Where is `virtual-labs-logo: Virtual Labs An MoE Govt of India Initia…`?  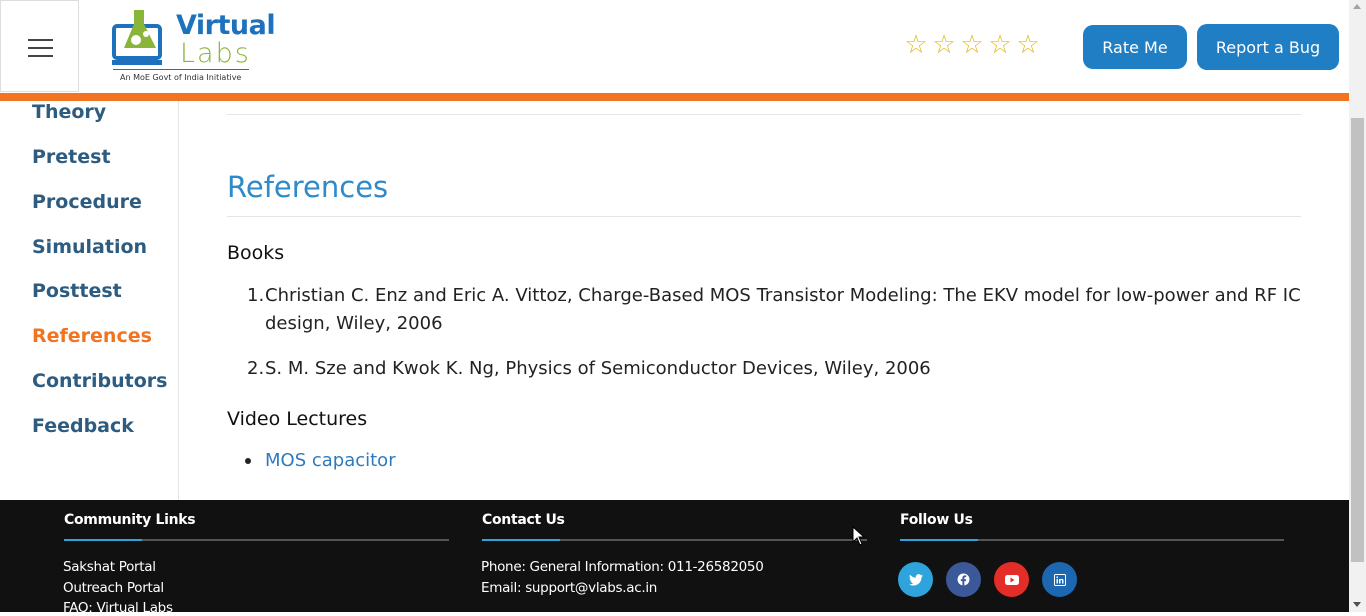 virtual-labs-logo: Virtual Labs An MoE Govt of India Initia… is located at coordinates (181, 46).